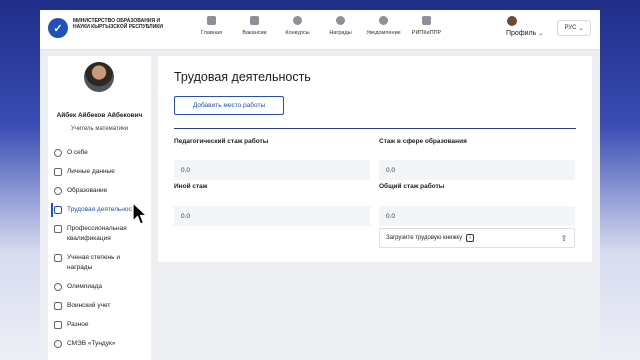 The width and height of the screenshot is (640, 360). Describe the element at coordinates (272, 216) in the screenshot. I see `other-experience-value: 0.0` at that location.